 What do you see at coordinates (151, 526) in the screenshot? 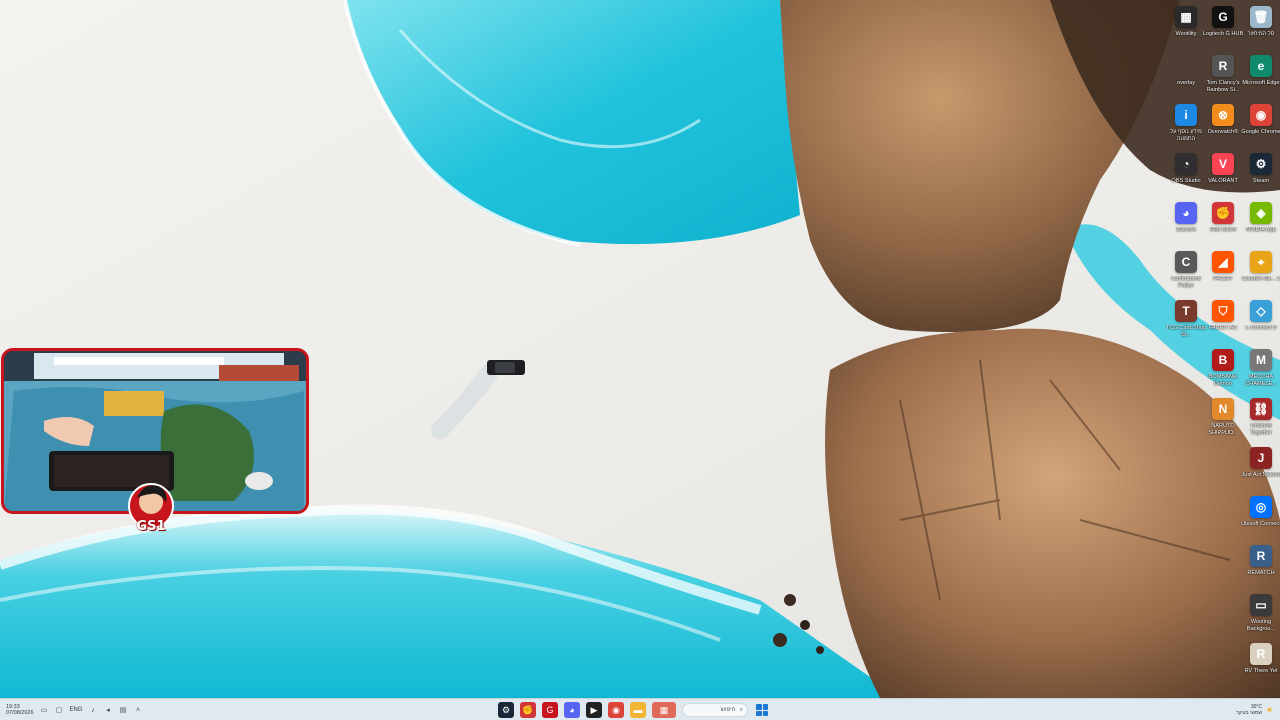
I see `streamer-logo-text: GS1` at bounding box center [151, 526].